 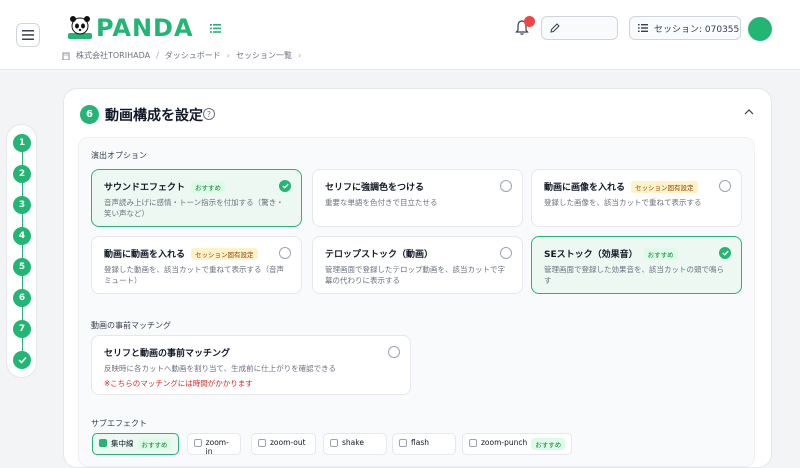 I want to click on help-icon: ?, so click(x=209, y=114).